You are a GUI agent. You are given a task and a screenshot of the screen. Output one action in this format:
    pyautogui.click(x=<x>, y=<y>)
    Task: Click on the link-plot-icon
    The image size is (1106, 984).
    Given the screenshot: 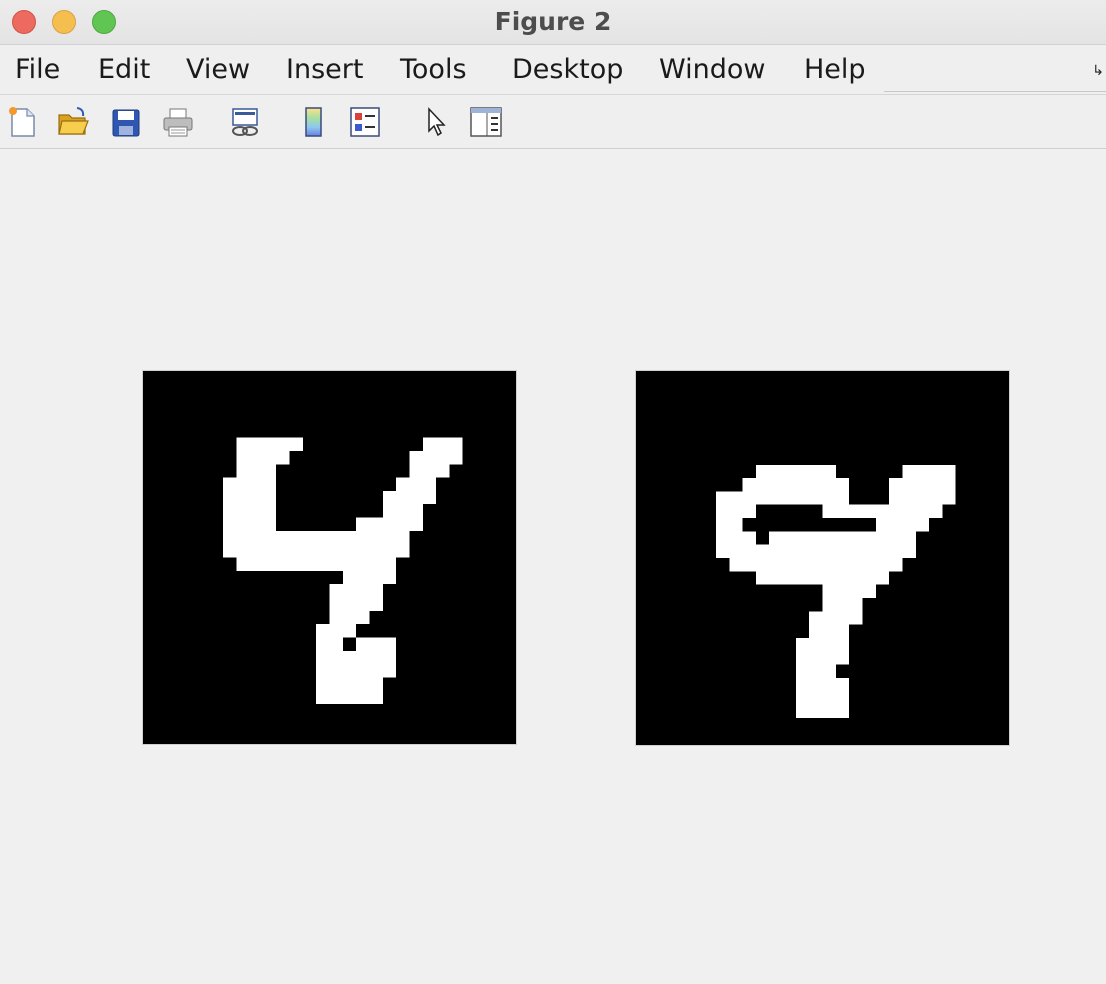 What is the action you would take?
    pyautogui.click(x=245, y=122)
    